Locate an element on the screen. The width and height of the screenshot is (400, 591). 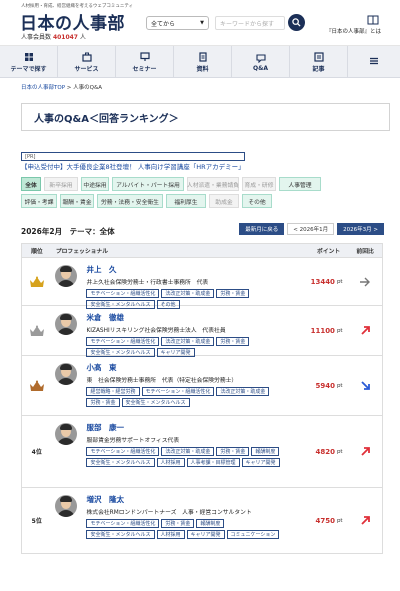
breadcrumb-home: 日本の人事部TOP is located at coordinates (43, 88).